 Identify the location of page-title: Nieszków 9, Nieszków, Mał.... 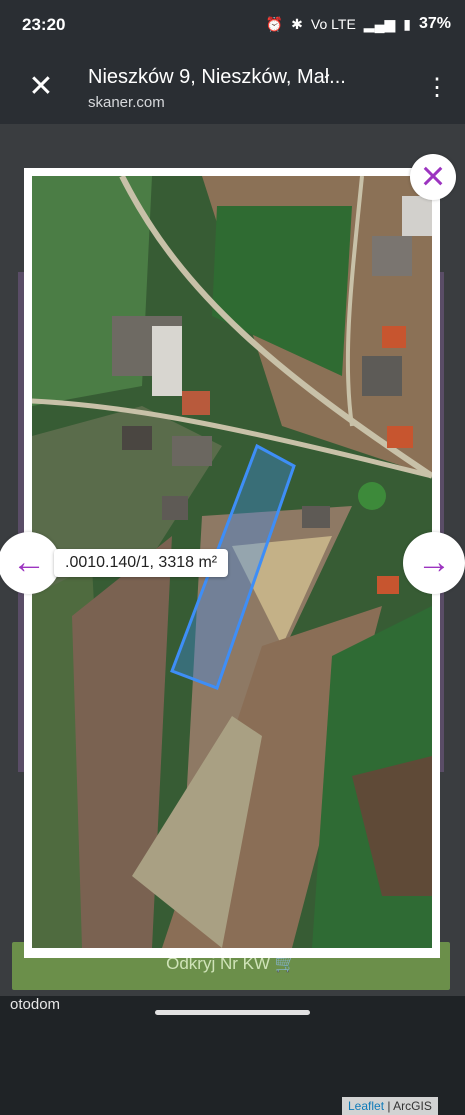
(217, 77).